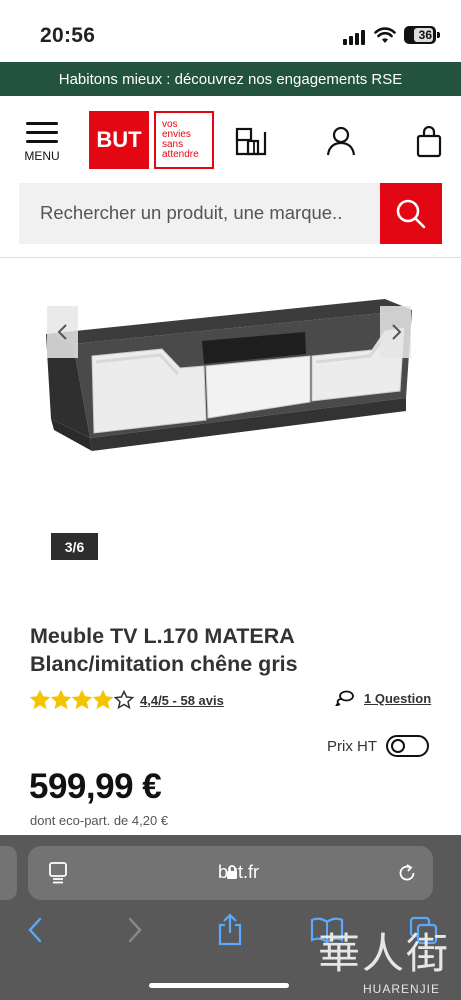  I want to click on address-bar: but.fr, so click(230, 873).